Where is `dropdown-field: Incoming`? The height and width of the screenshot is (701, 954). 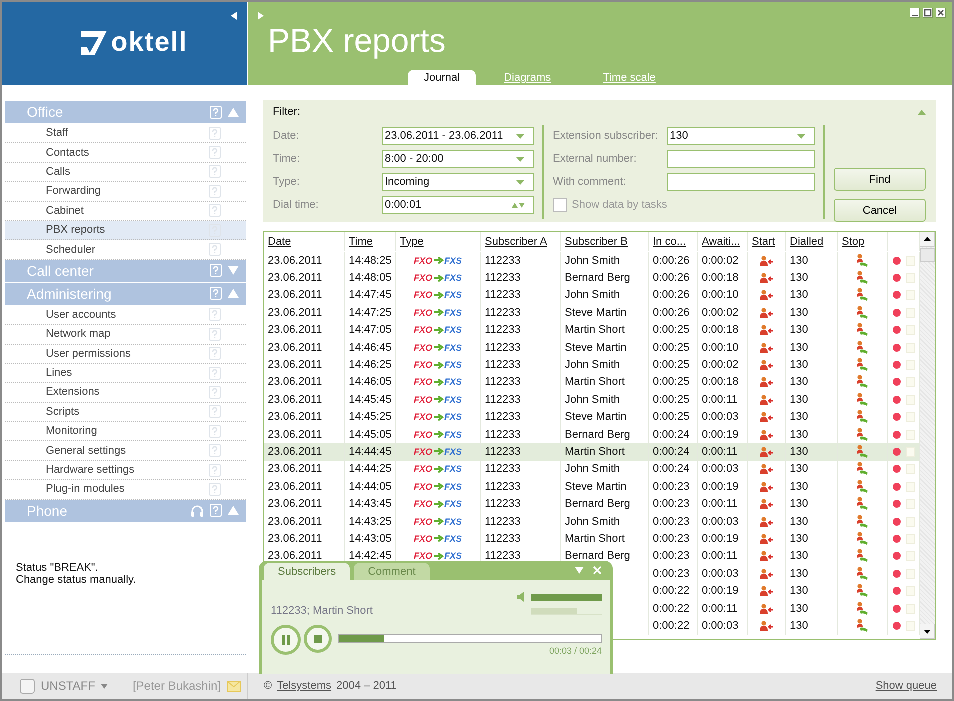
dropdown-field: Incoming is located at coordinates (458, 182).